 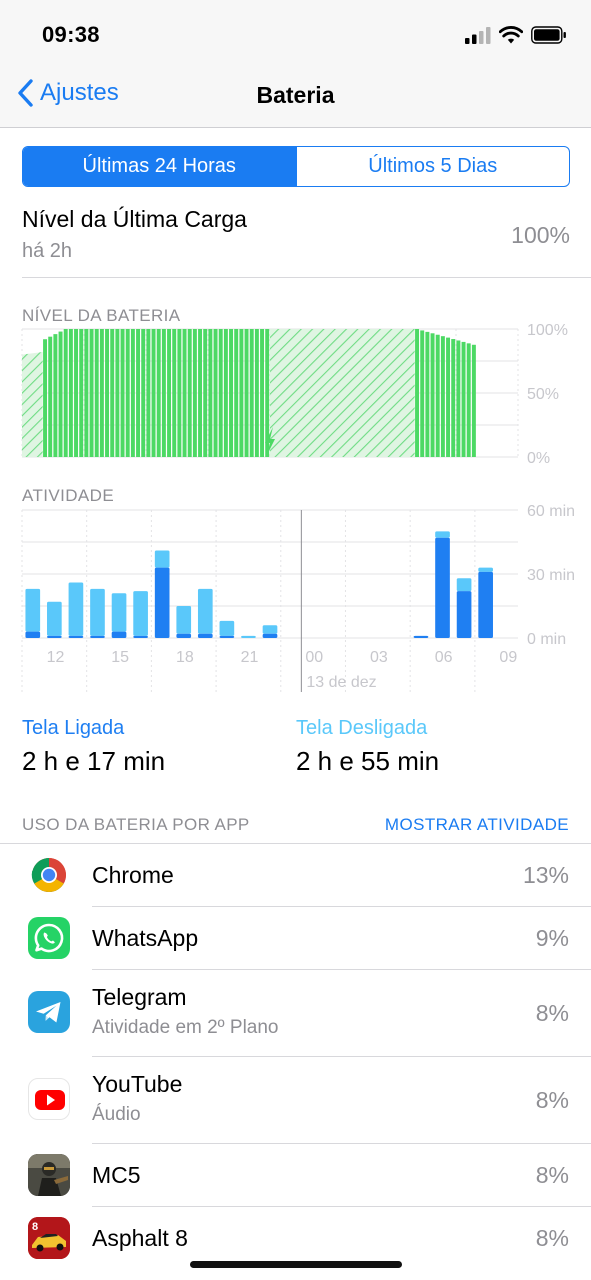 I want to click on app-row-youtube: YouTube Áudio 8%, so click(x=295, y=1100).